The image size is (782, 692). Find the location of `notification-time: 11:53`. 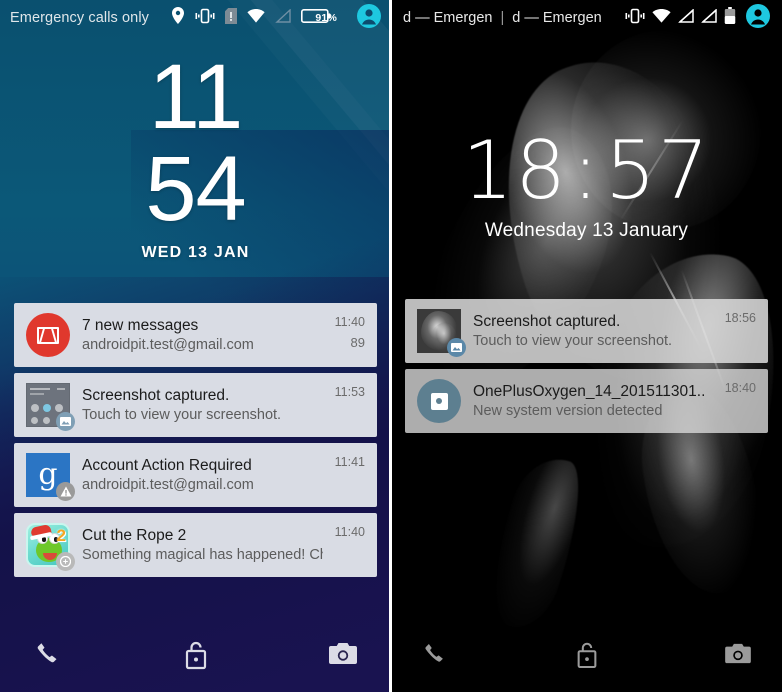

notification-time: 11:53 is located at coordinates (349, 392).